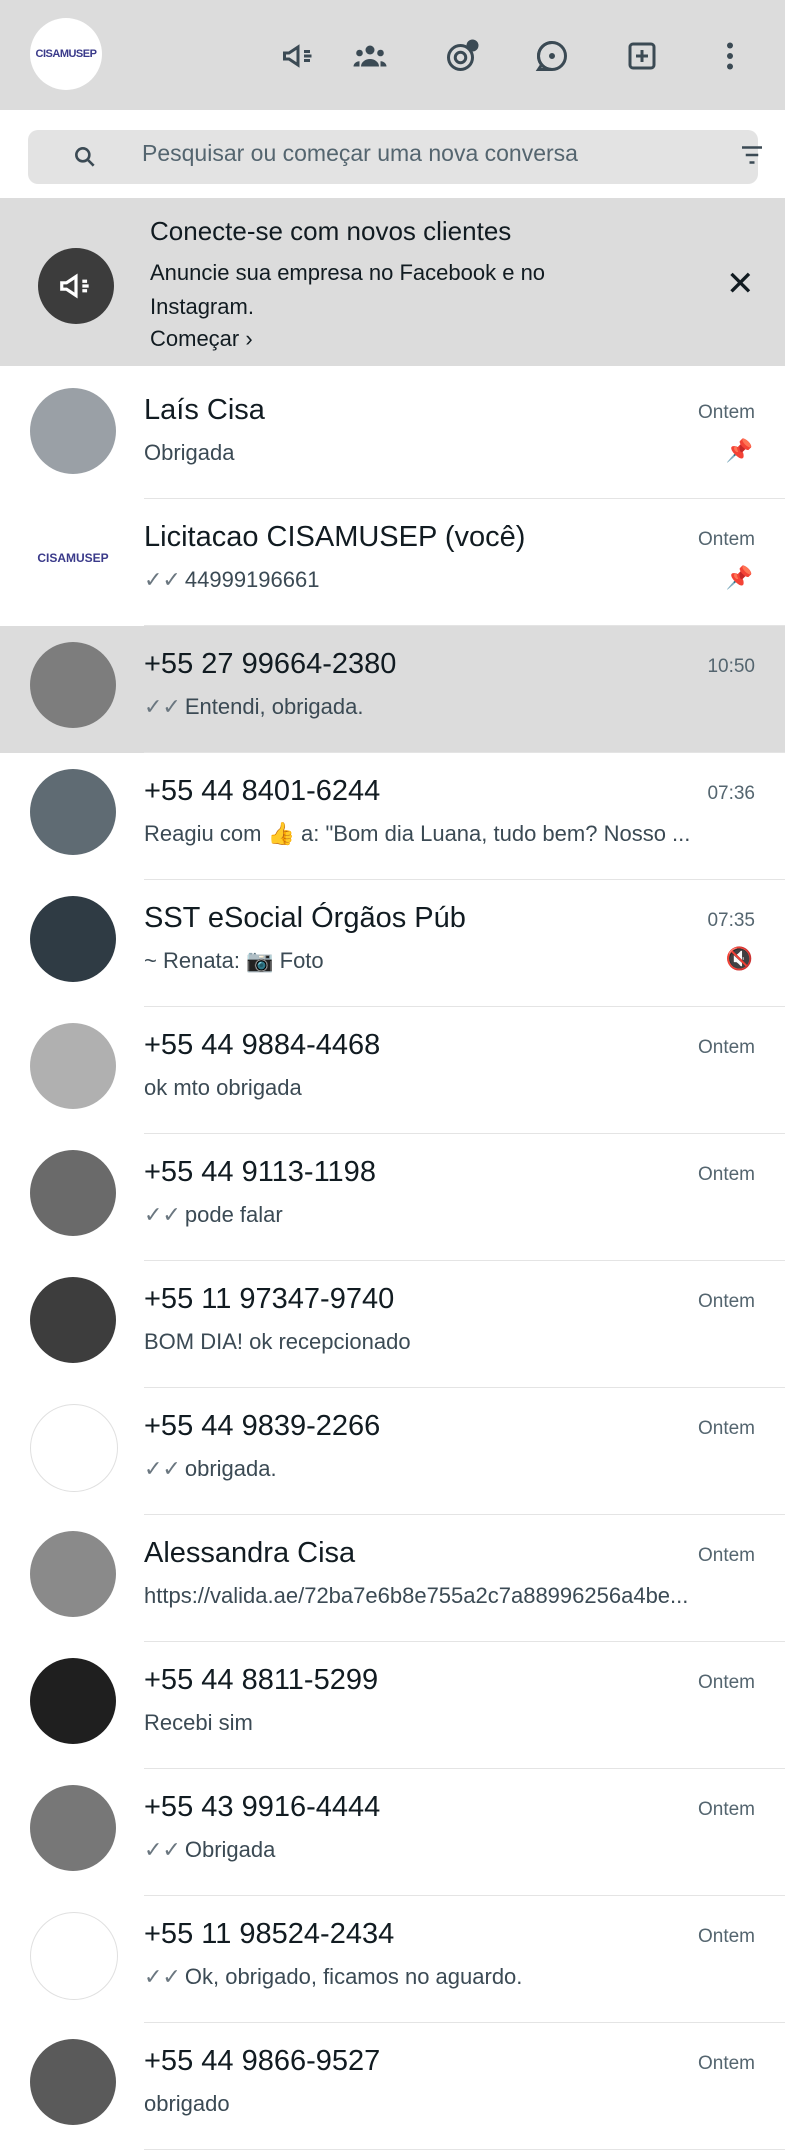 The width and height of the screenshot is (785, 2150). I want to click on chat-message-text: 44999196661, so click(252, 579).